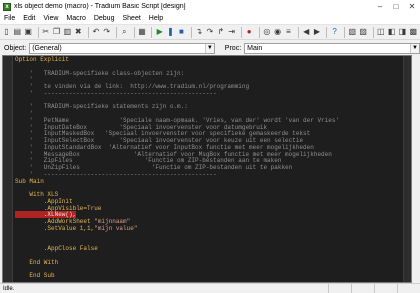 The width and height of the screenshot is (420, 293). Describe the element at coordinates (116, 228) in the screenshot. I see `code-token: "mijn value"` at that location.